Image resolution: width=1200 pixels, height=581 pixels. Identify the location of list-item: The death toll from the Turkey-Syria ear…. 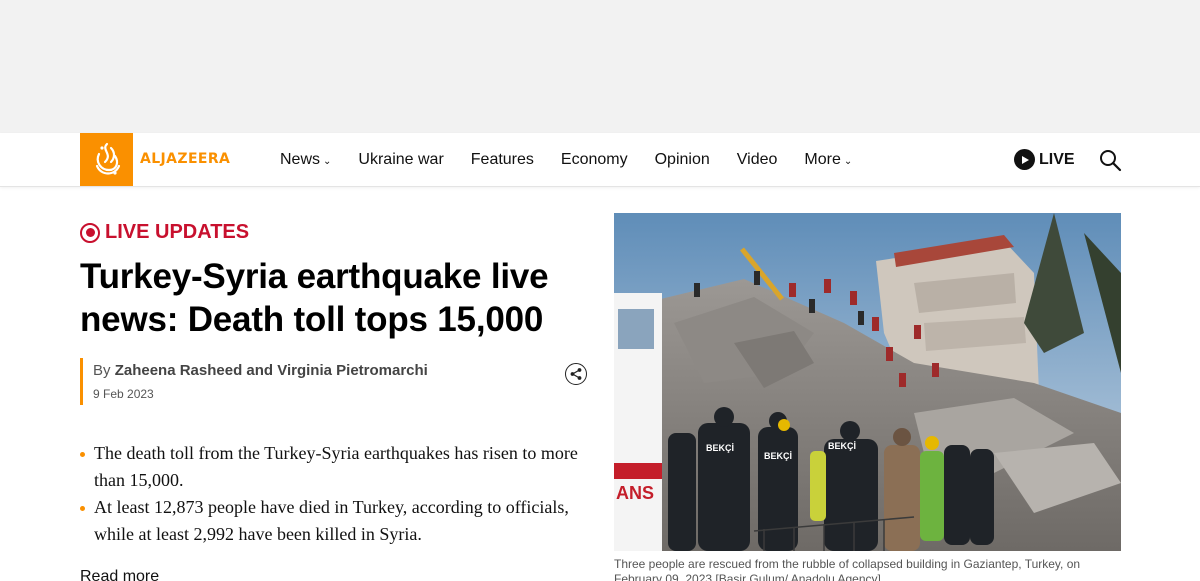
(335, 467).